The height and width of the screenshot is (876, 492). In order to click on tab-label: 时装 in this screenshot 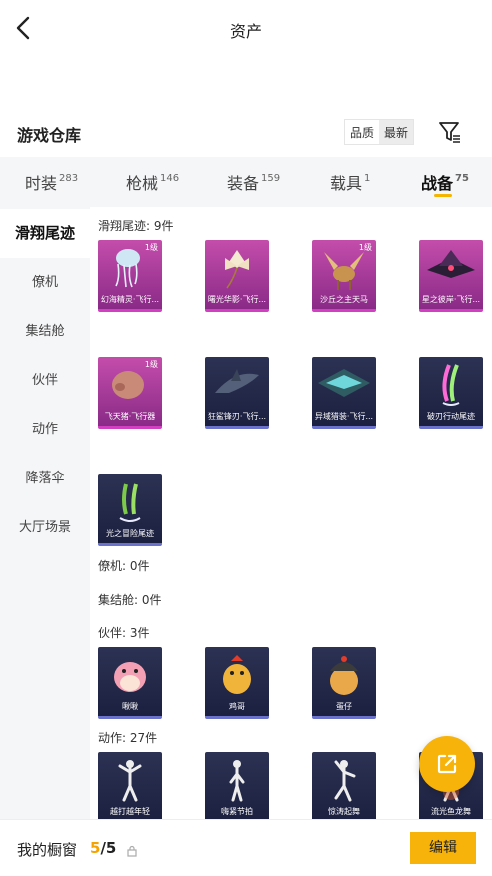, I will do `click(41, 183)`.